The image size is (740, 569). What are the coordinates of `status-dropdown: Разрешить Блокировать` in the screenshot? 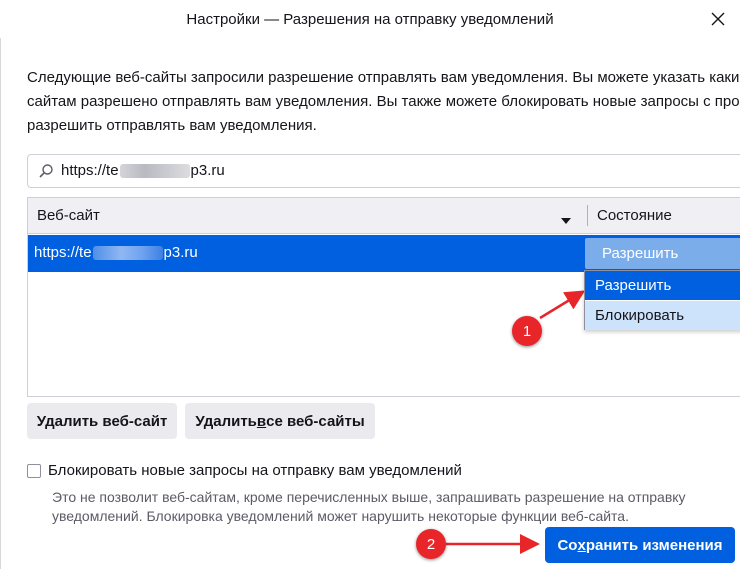 It's located at (662, 300).